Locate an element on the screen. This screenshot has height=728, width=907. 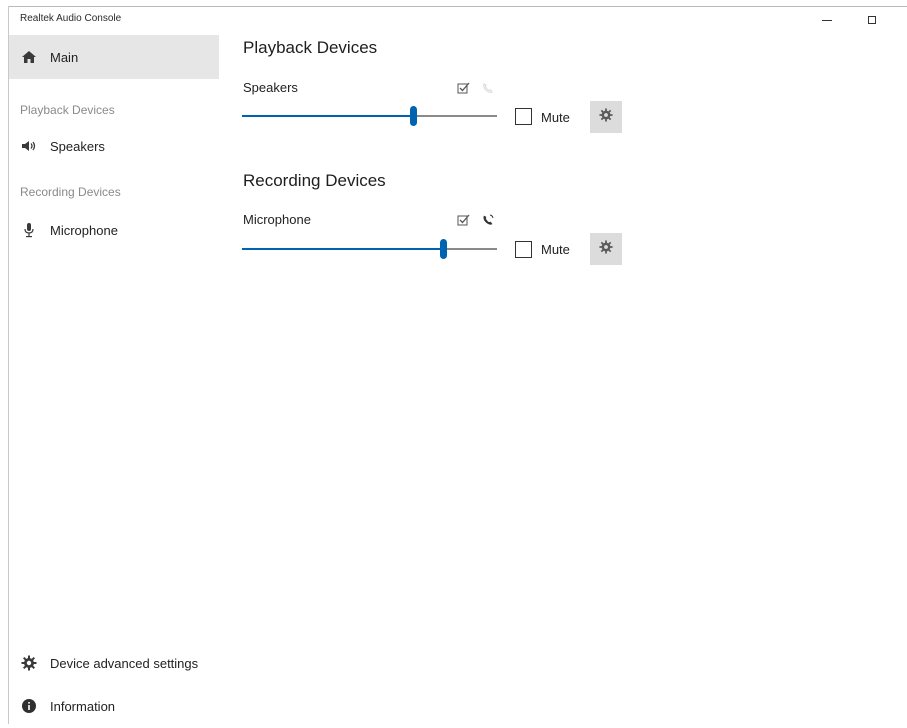
microphone-icon is located at coordinates (29, 230).